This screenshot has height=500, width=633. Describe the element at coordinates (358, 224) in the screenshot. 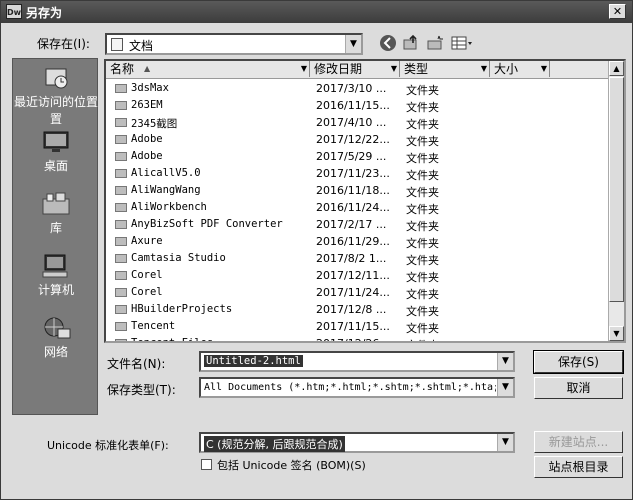

I see `file-row: AnyBizSoft PDF Converter 2017/2/17 ... 文件夹` at that location.